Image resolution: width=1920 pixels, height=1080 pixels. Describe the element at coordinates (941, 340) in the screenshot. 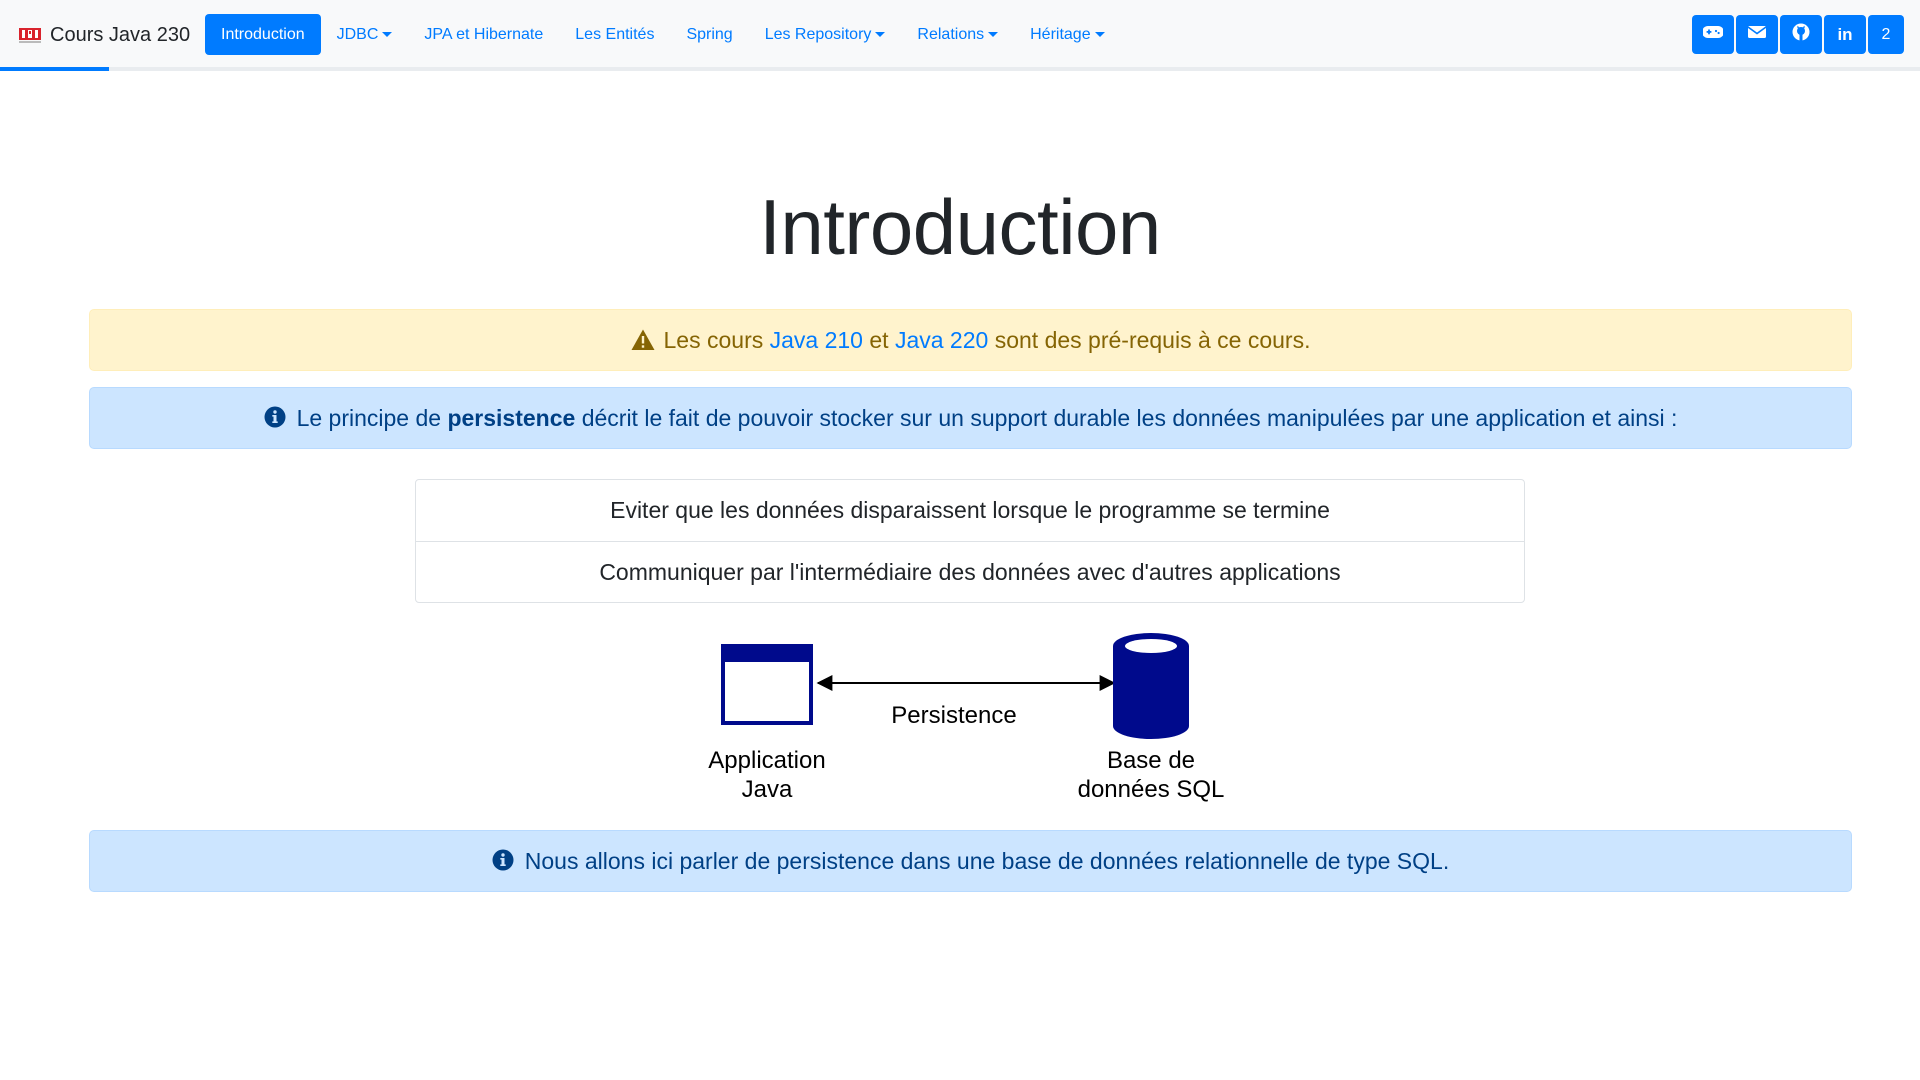

I see `java-220-link: Java 220` at that location.